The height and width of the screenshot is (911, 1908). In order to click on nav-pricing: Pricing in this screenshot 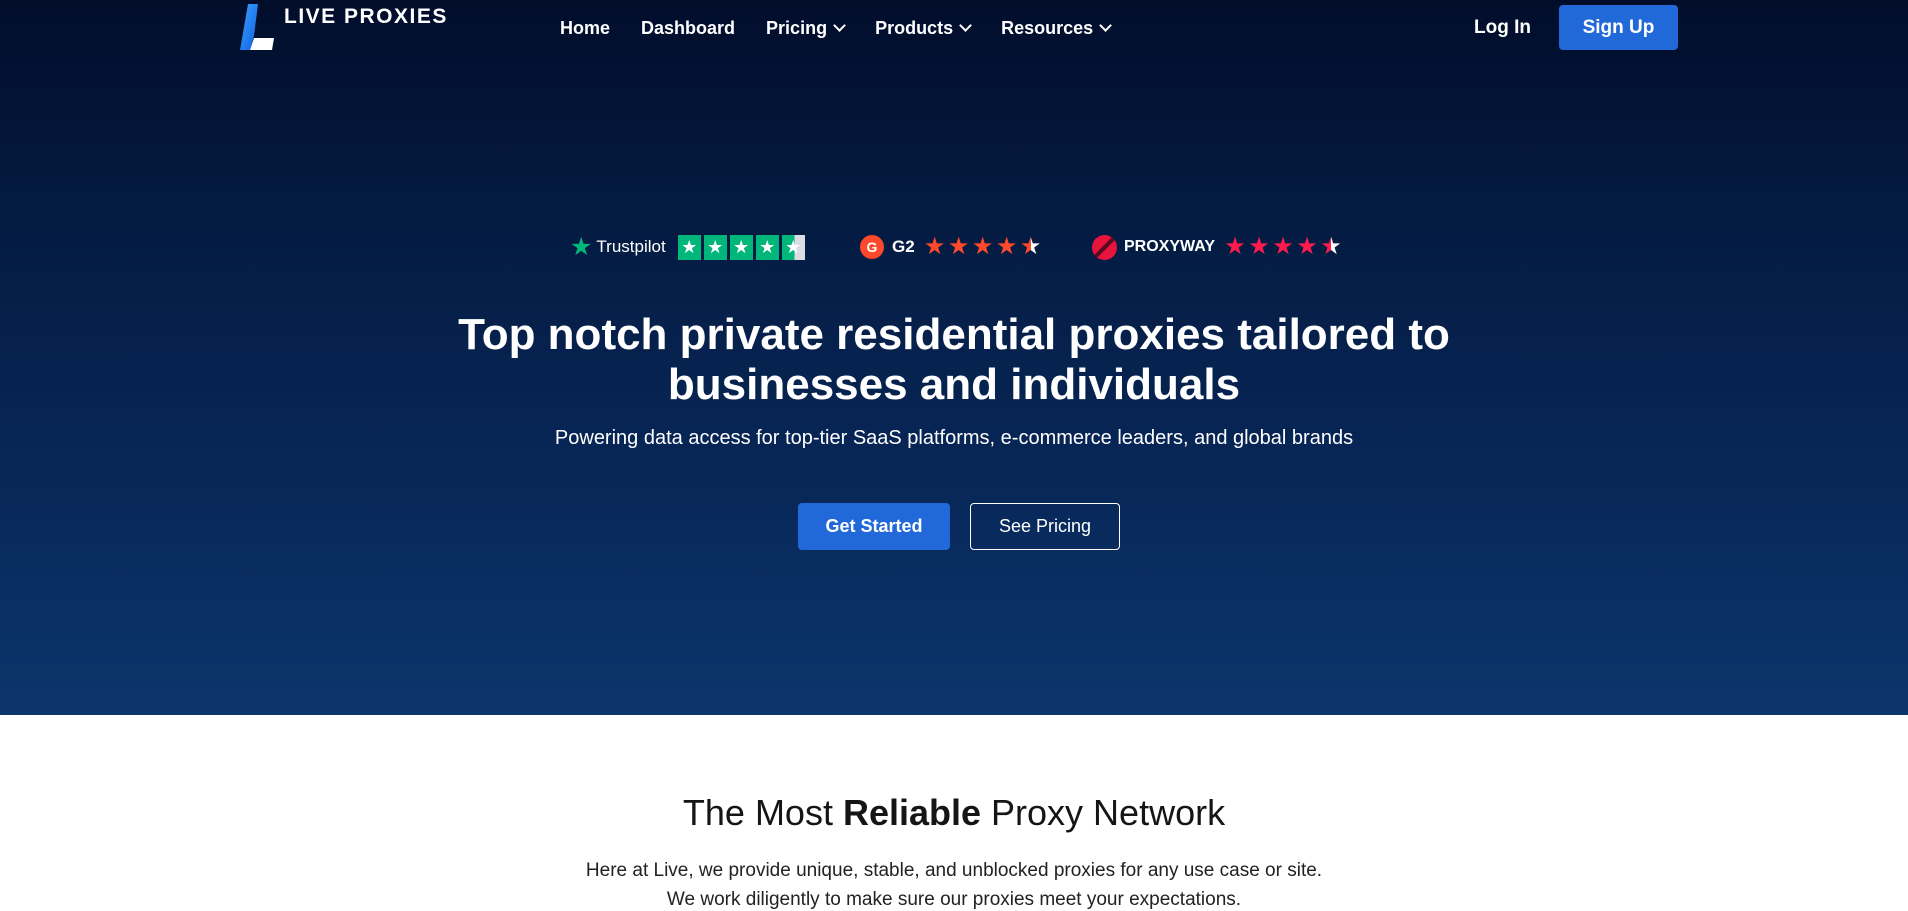, I will do `click(806, 28)`.